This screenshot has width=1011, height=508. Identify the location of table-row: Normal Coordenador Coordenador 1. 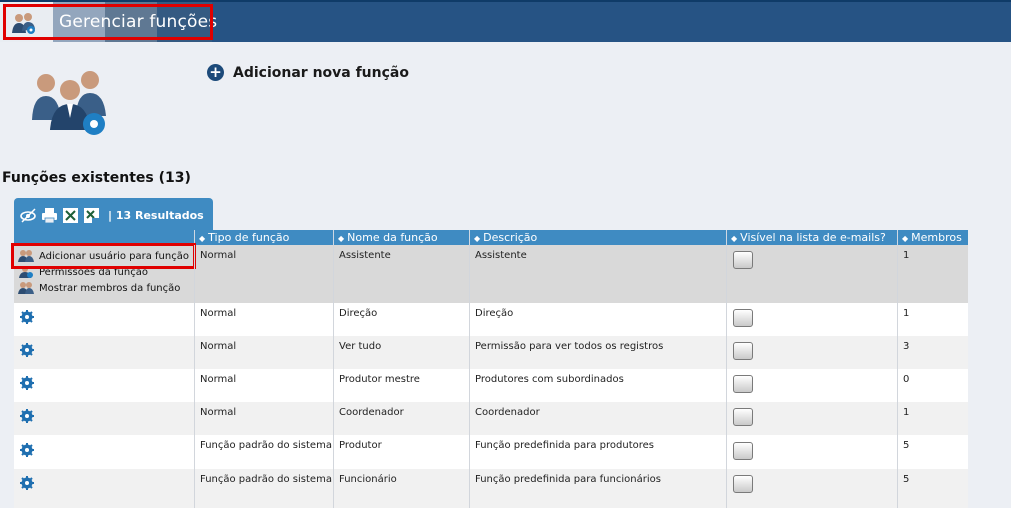
(491, 418).